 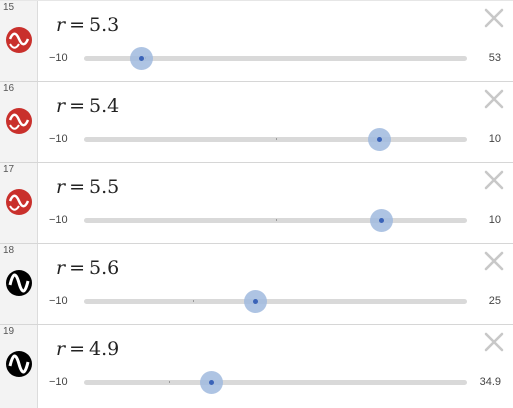 What do you see at coordinates (9, 88) in the screenshot?
I see `row-number: 16` at bounding box center [9, 88].